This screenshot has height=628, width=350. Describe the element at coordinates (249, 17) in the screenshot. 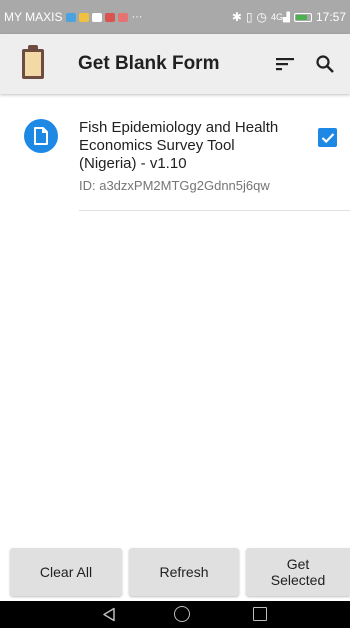

I see `vibrate-icon: ▯` at that location.